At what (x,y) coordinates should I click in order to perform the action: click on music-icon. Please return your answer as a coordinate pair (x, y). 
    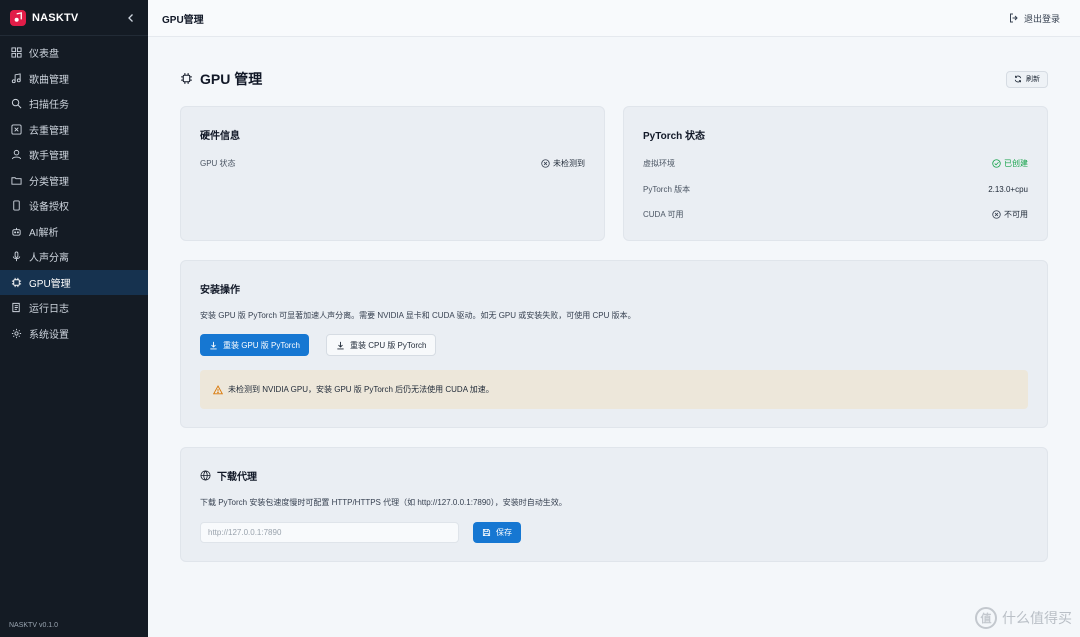
    Looking at the image, I should click on (16, 78).